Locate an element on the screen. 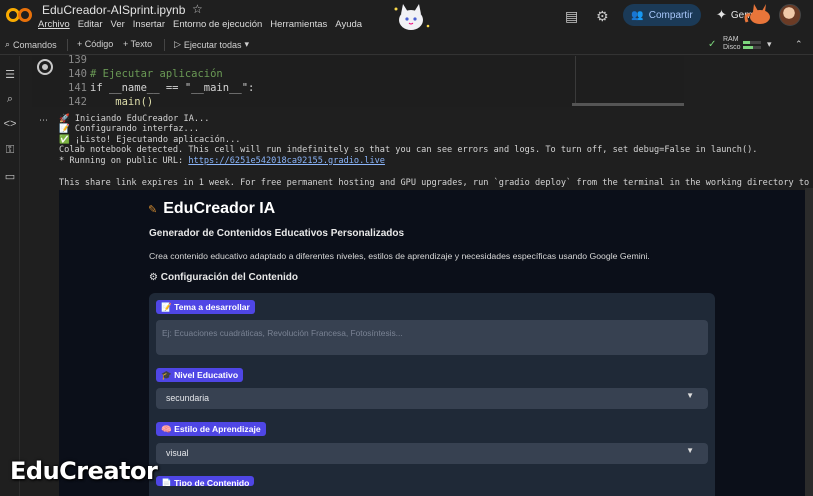  people-icon: 👥 is located at coordinates (637, 15).